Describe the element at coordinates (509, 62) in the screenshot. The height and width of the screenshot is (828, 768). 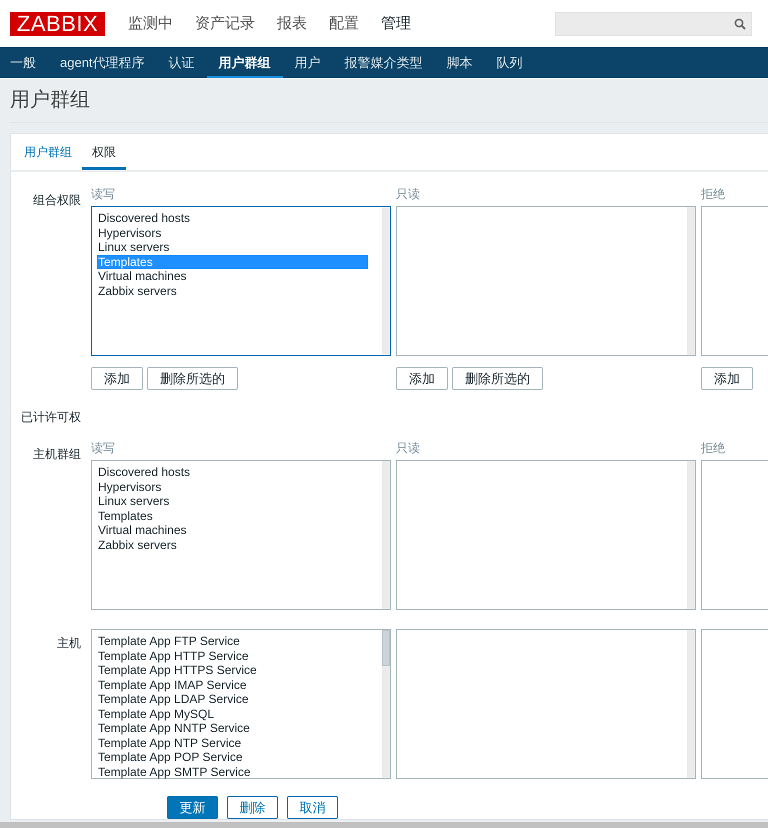
I see `sub-navigation-item: 队列` at that location.